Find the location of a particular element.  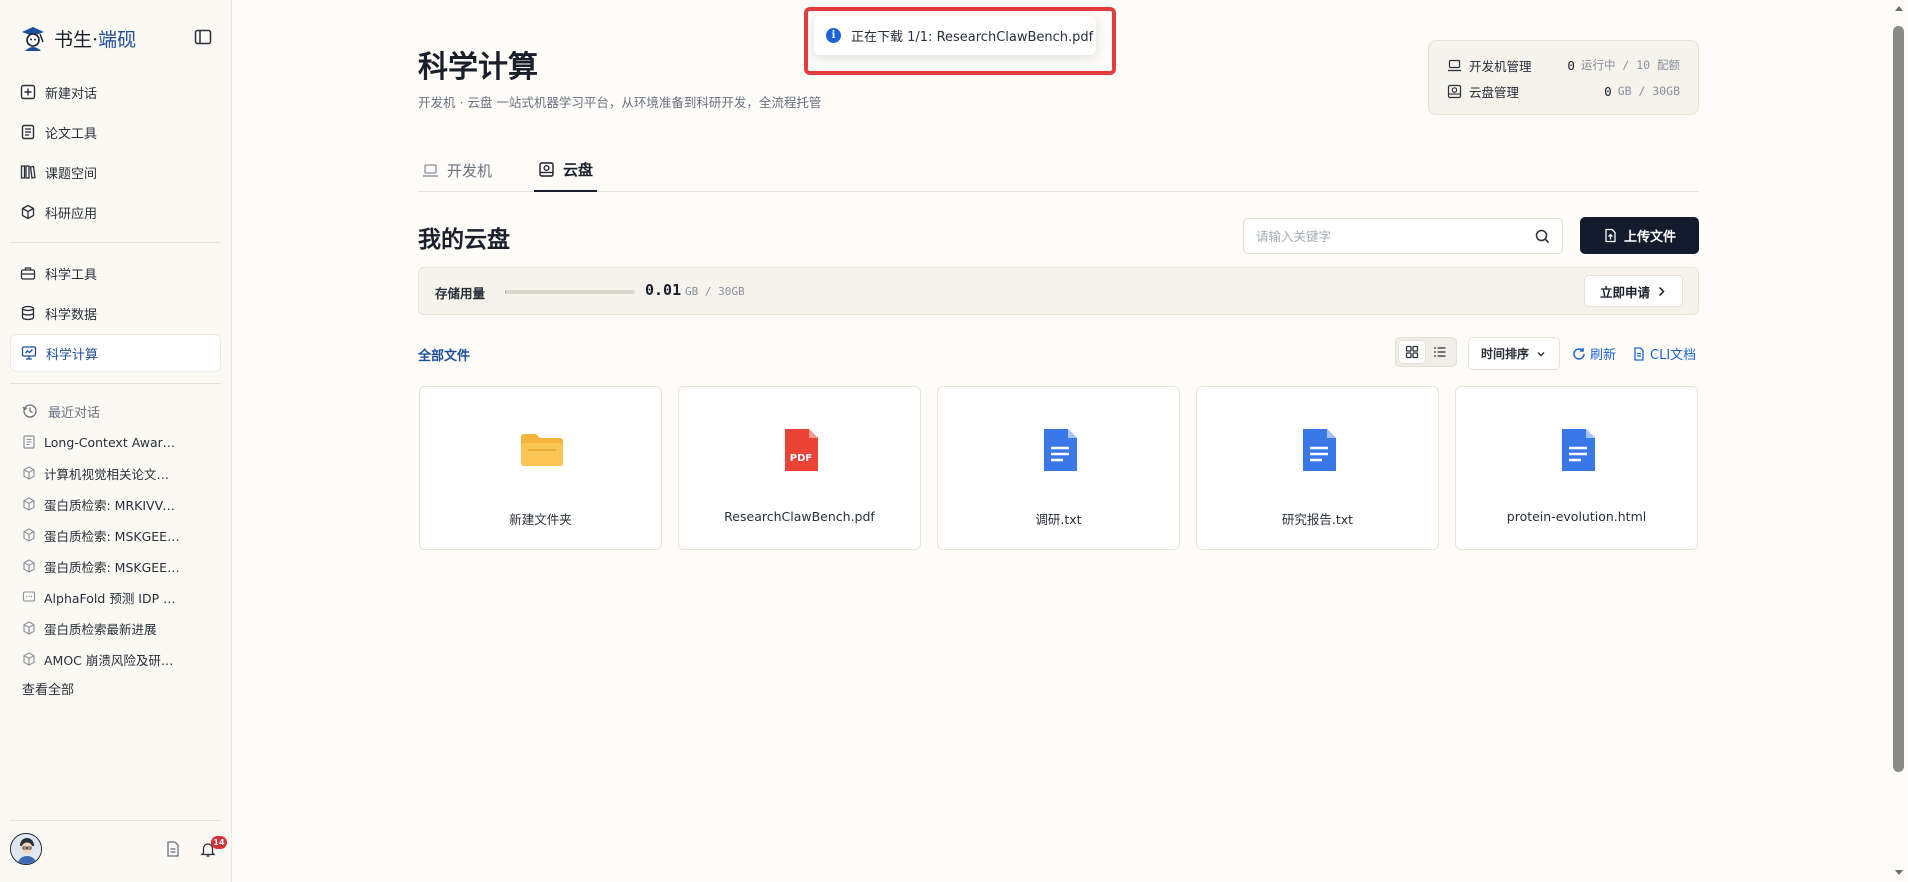

cloud-stat-unit: GB / 30GB is located at coordinates (1648, 91).